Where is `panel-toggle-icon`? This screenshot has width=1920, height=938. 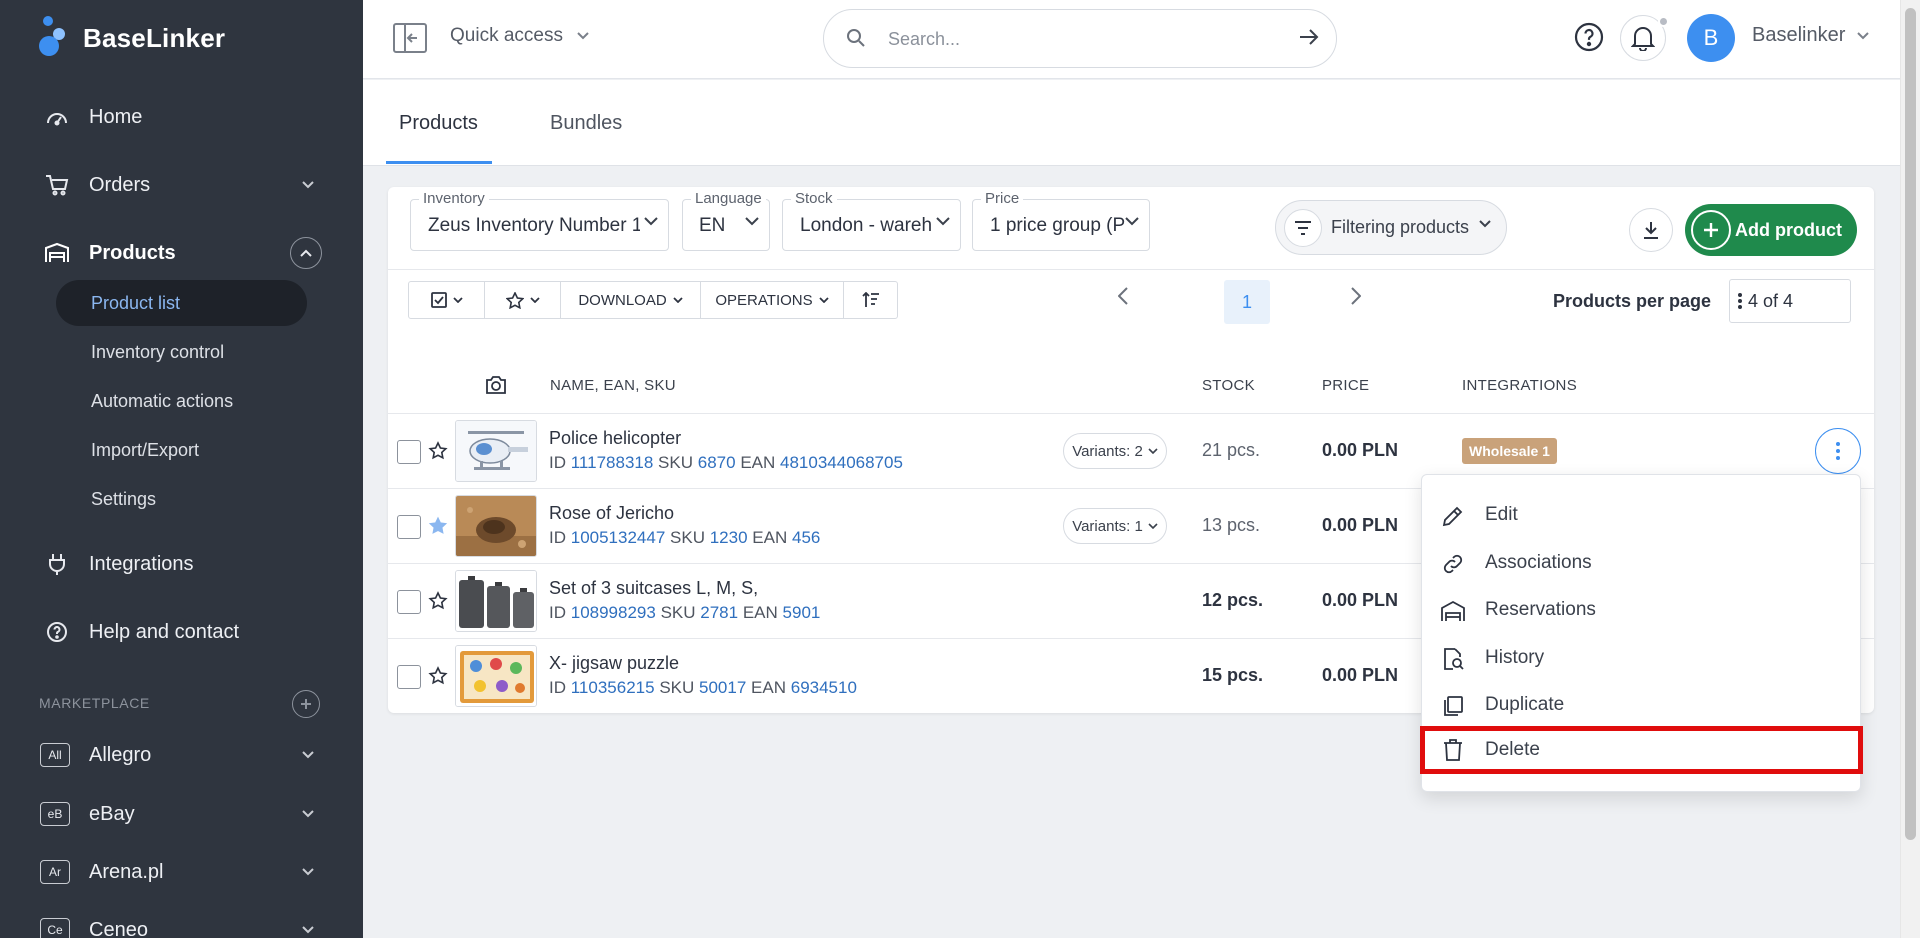 panel-toggle-icon is located at coordinates (410, 38).